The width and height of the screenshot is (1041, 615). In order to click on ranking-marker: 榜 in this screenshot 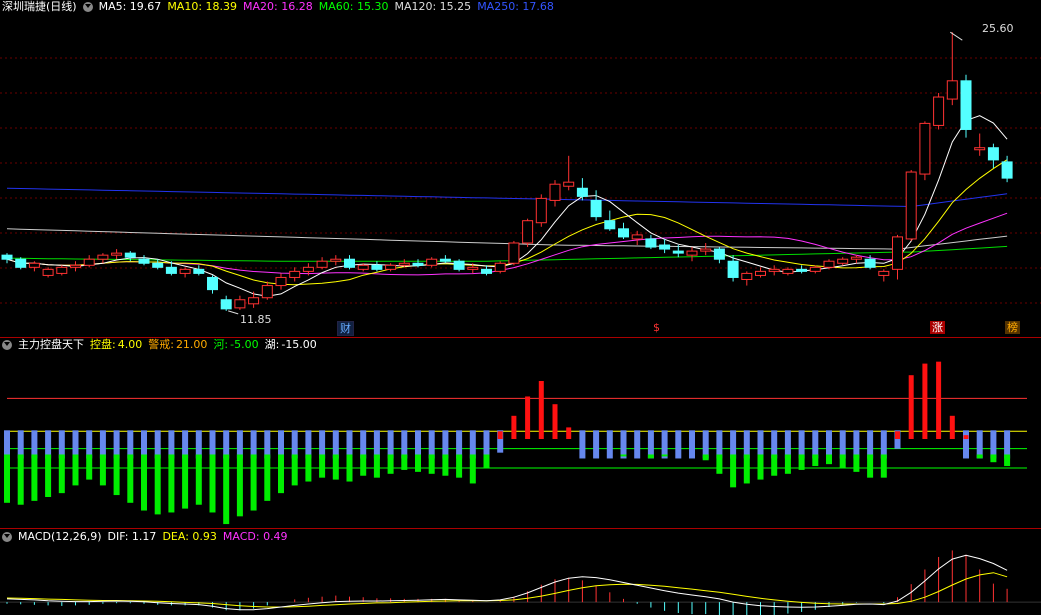, I will do `click(1012, 327)`.